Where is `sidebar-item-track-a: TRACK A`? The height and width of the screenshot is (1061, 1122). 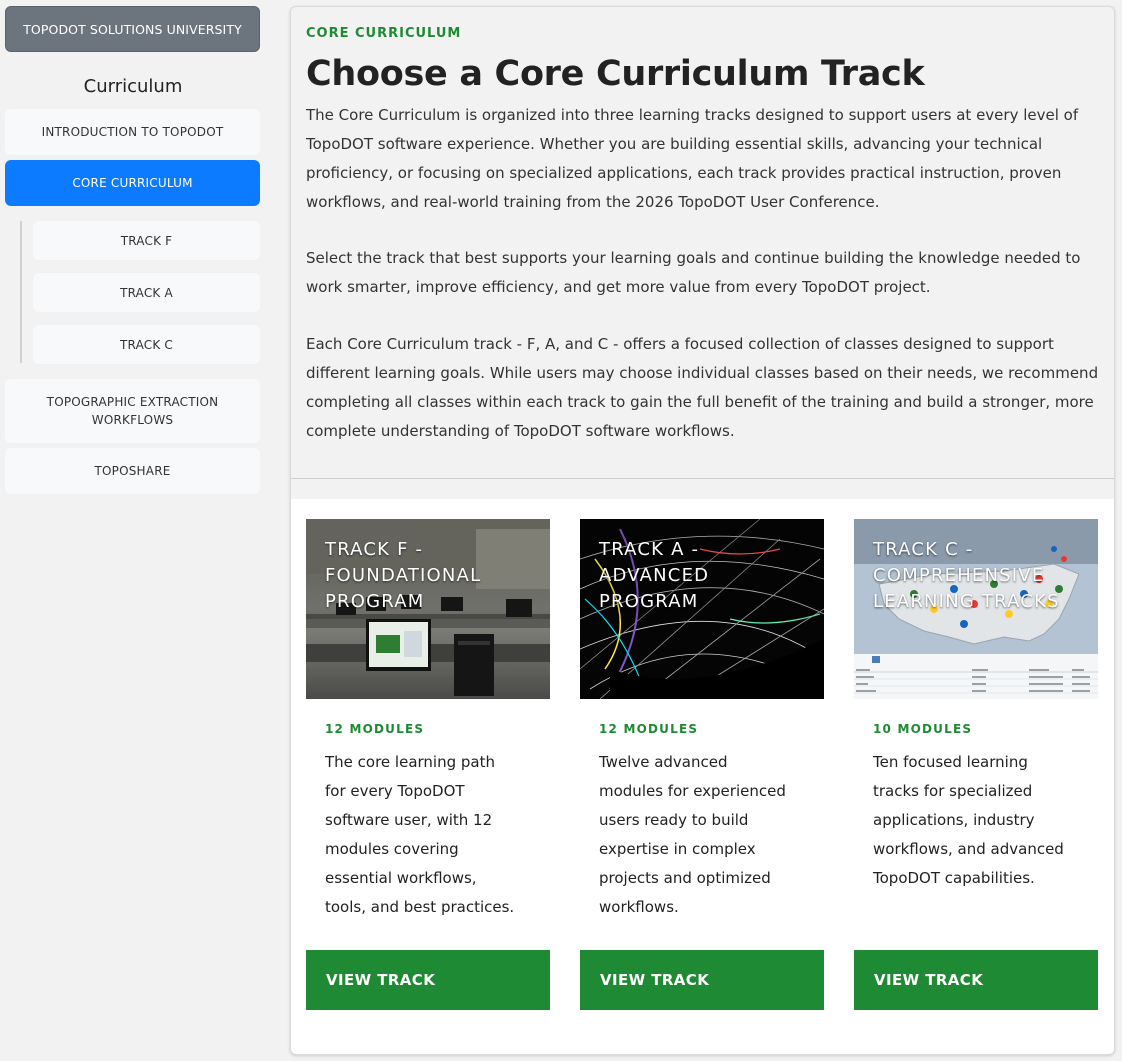
sidebar-item-track-a: TRACK A is located at coordinates (146, 292).